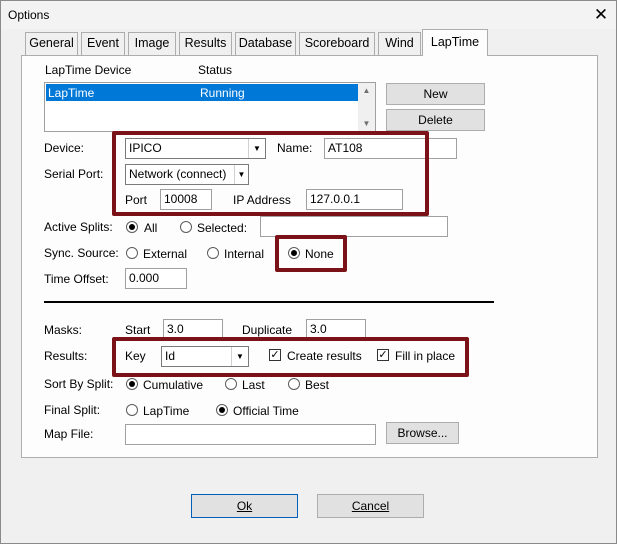 Image resolution: width=617 pixels, height=544 pixels. Describe the element at coordinates (253, 385) in the screenshot. I see `radio-last-label: Last` at that location.